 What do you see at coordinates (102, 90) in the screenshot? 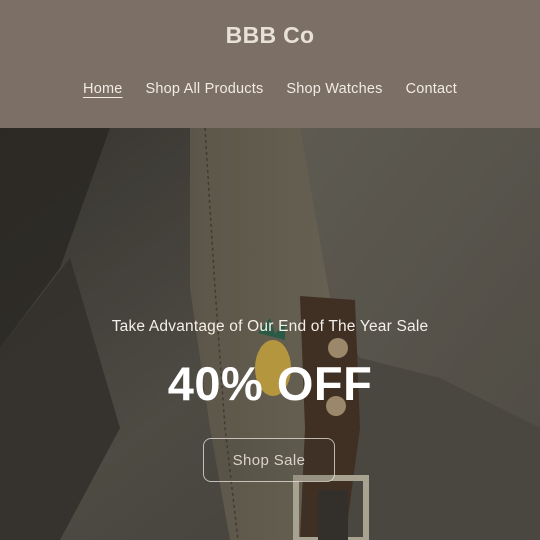
I see `nav-home: Home` at bounding box center [102, 90].